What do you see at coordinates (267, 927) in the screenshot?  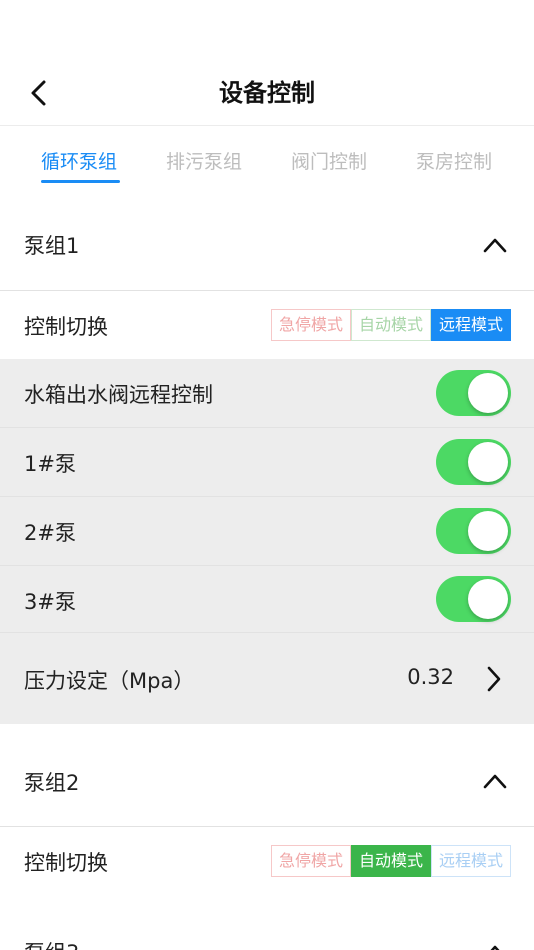 I see `group-3-header: 泵组3` at bounding box center [267, 927].